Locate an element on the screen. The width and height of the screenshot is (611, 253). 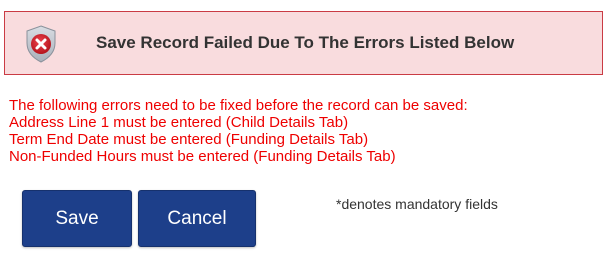
save-button: Save is located at coordinates (77, 218).